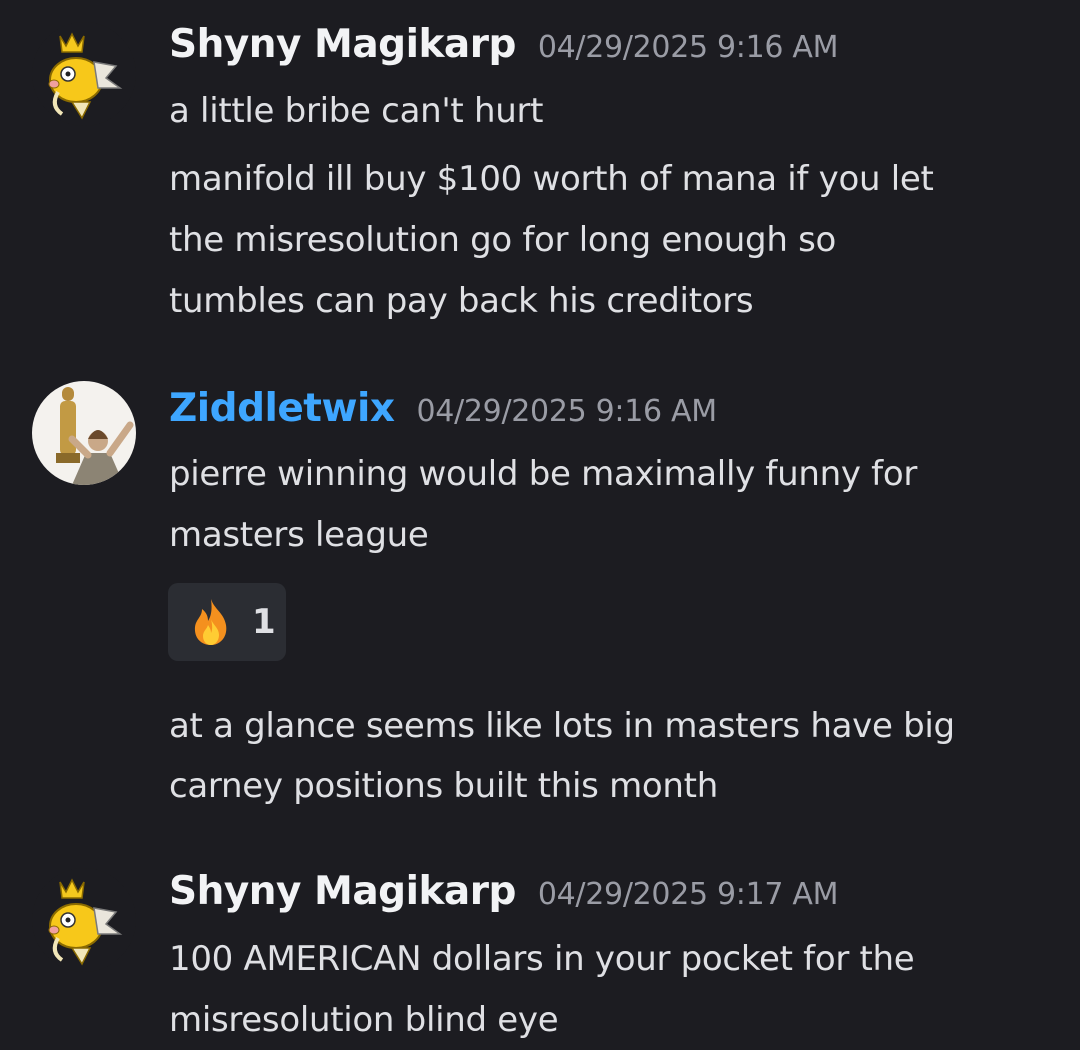 The height and width of the screenshot is (1050, 1080). I want to click on avatar-ziddletwix, so click(84, 433).